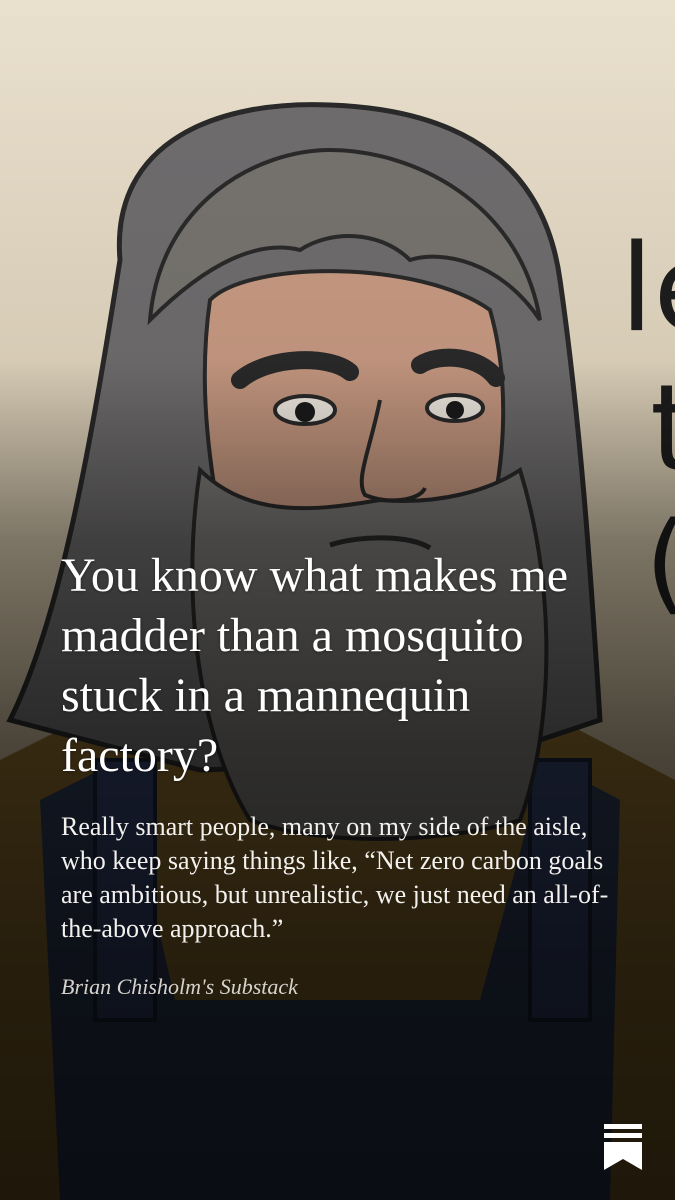 Image resolution: width=675 pixels, height=1200 pixels. What do you see at coordinates (179, 986) in the screenshot?
I see `publication-name: Brian Chisholm's Substack` at bounding box center [179, 986].